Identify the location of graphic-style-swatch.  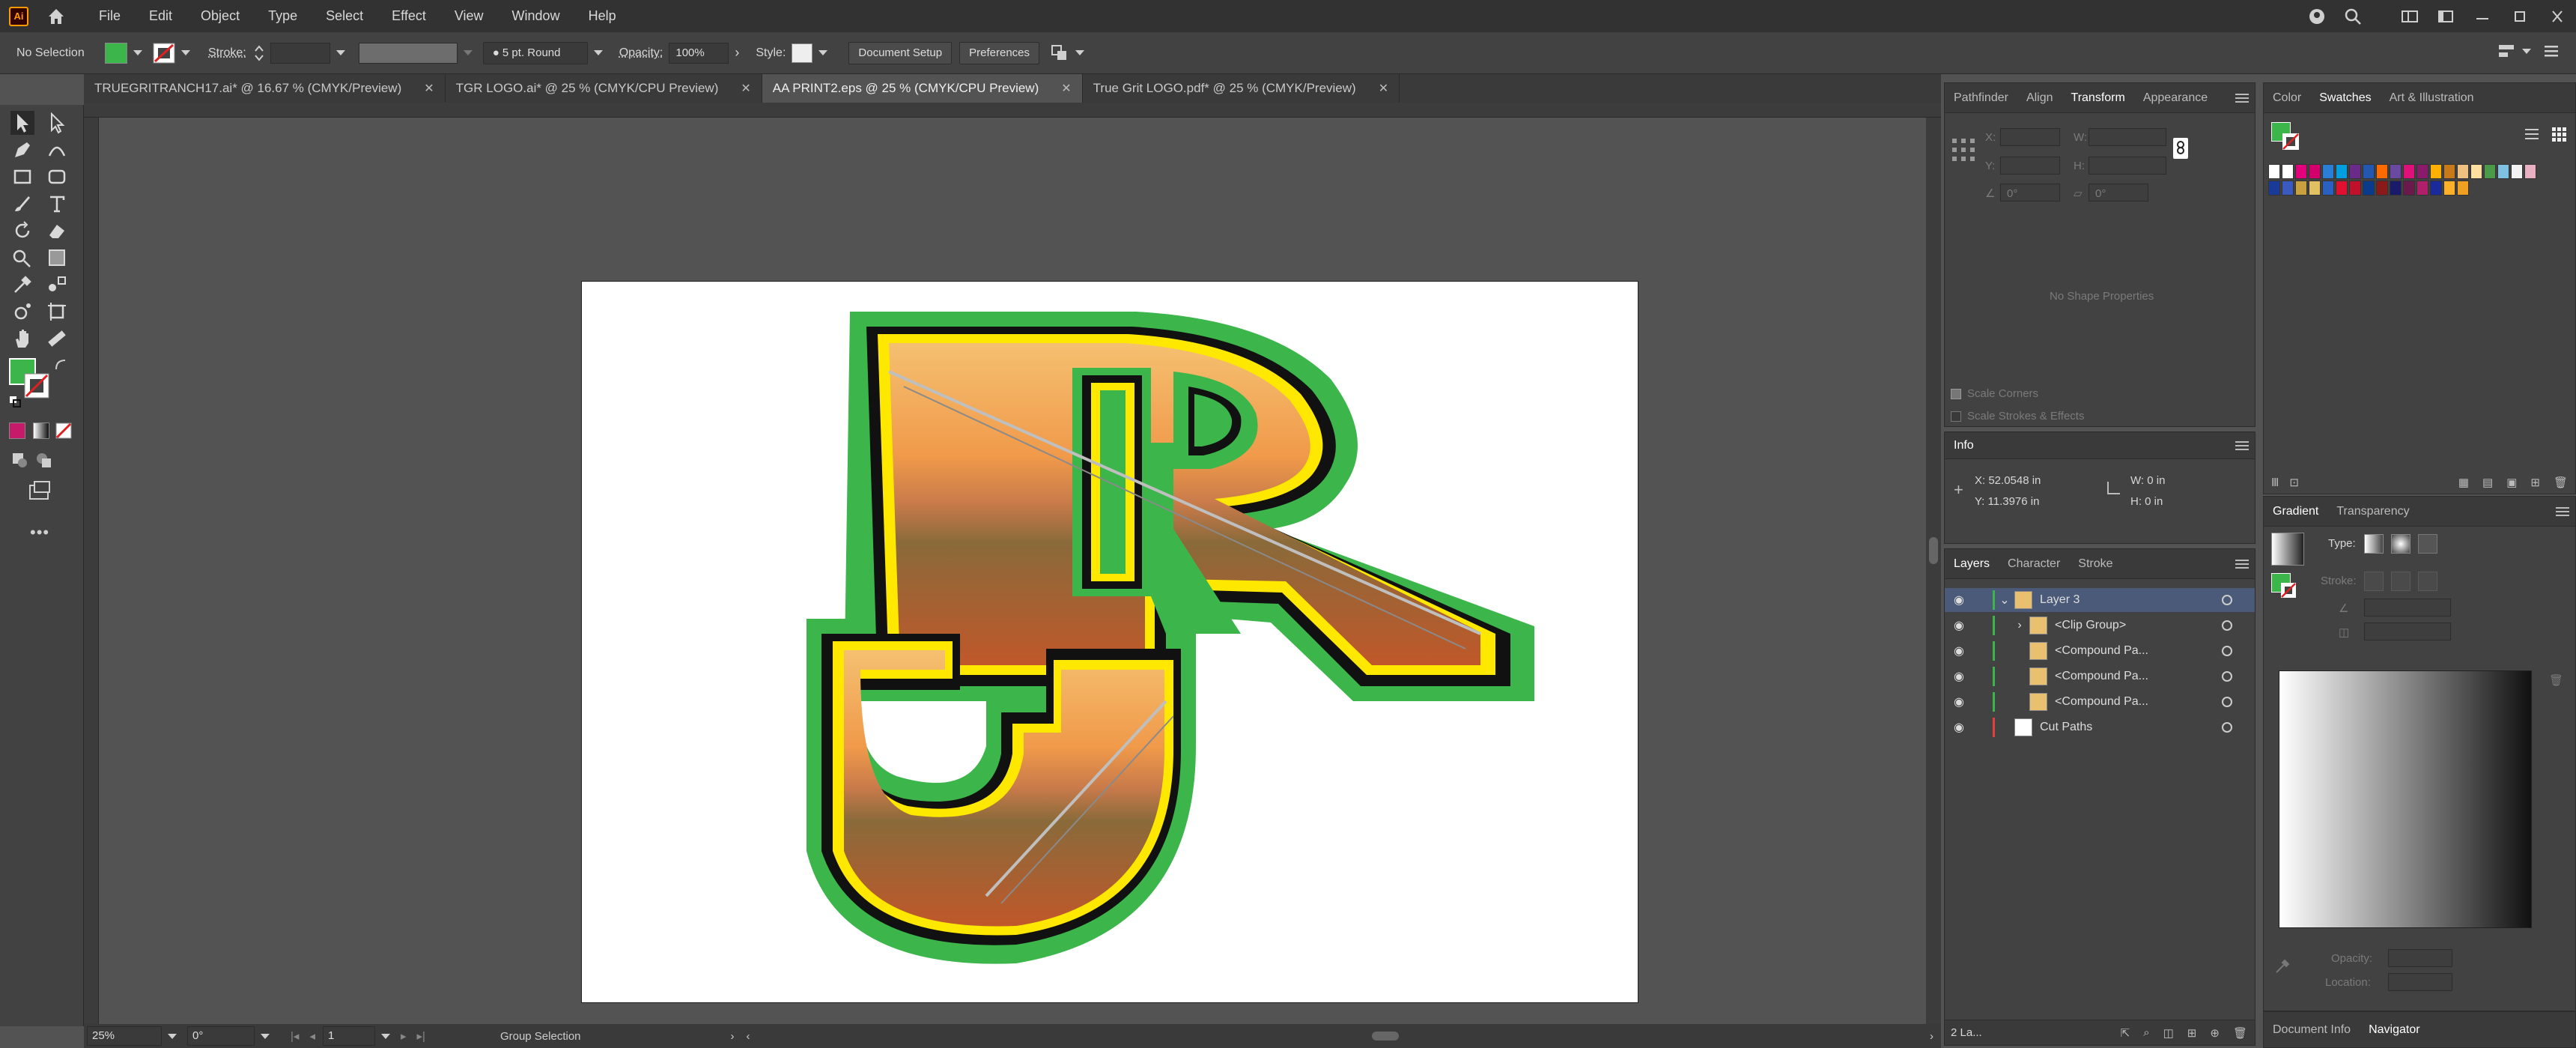
(802, 53).